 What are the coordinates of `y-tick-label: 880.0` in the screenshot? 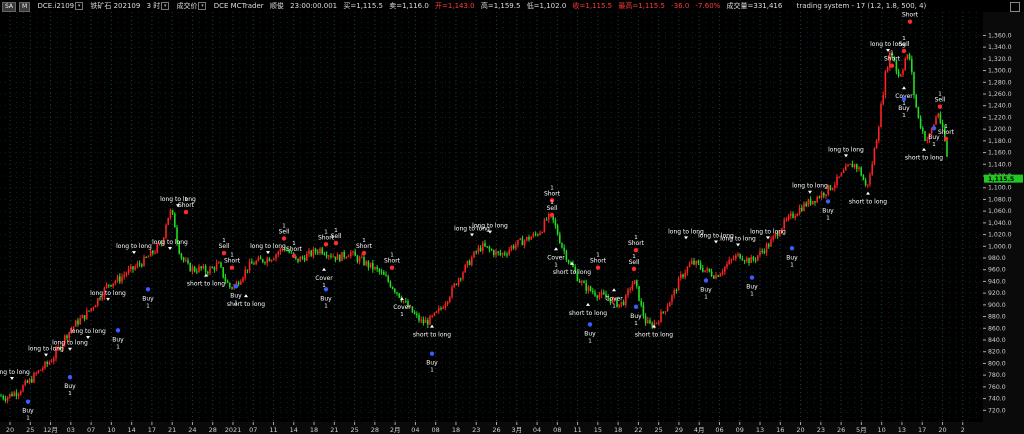 It's located at (997, 317).